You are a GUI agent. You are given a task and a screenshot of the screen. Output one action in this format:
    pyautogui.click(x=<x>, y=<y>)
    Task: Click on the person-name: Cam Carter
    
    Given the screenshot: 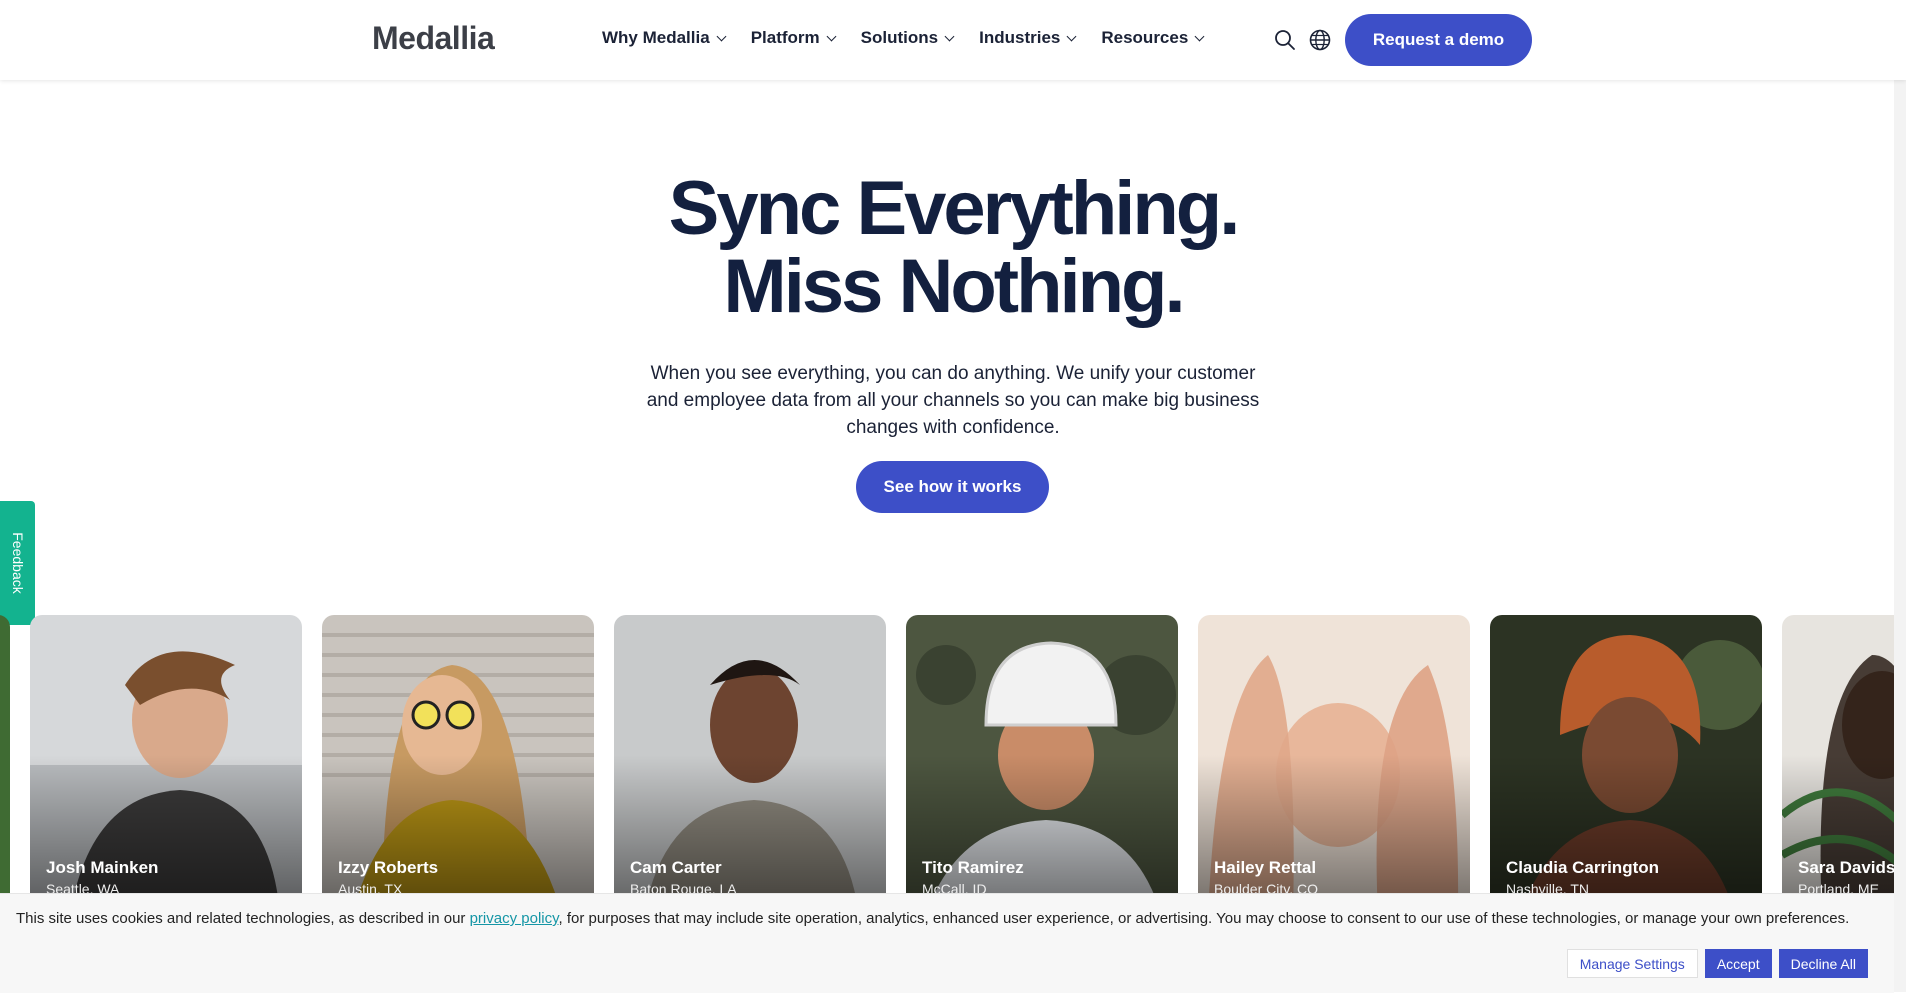 What is the action you would take?
    pyautogui.click(x=676, y=867)
    